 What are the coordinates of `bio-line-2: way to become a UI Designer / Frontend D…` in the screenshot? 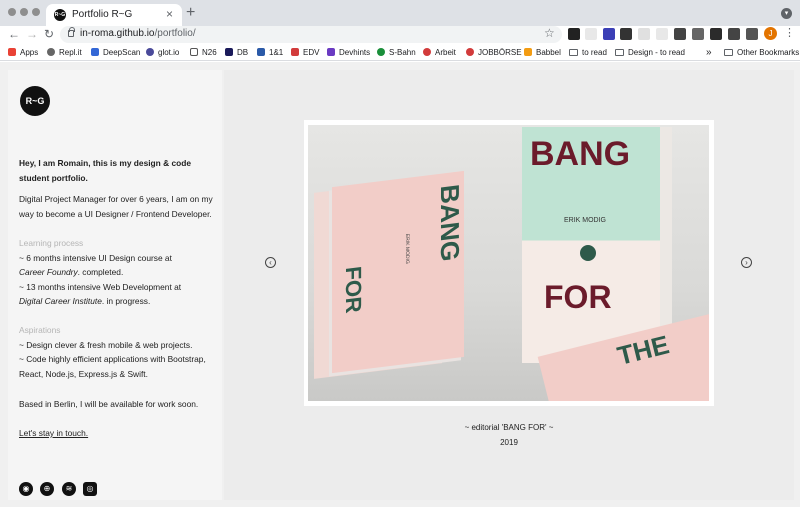 It's located at (115, 213).